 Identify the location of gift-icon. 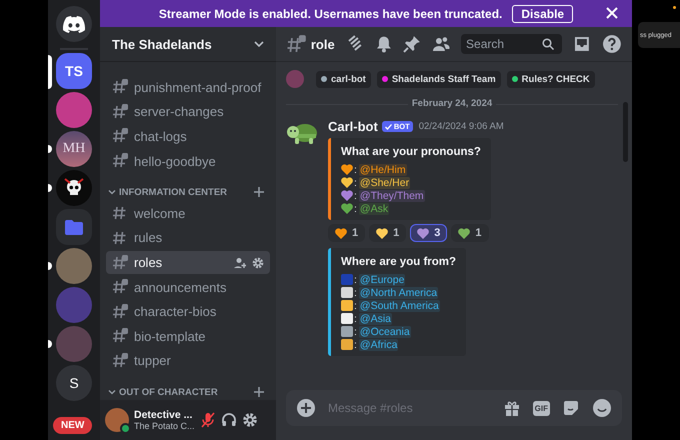
(511, 408).